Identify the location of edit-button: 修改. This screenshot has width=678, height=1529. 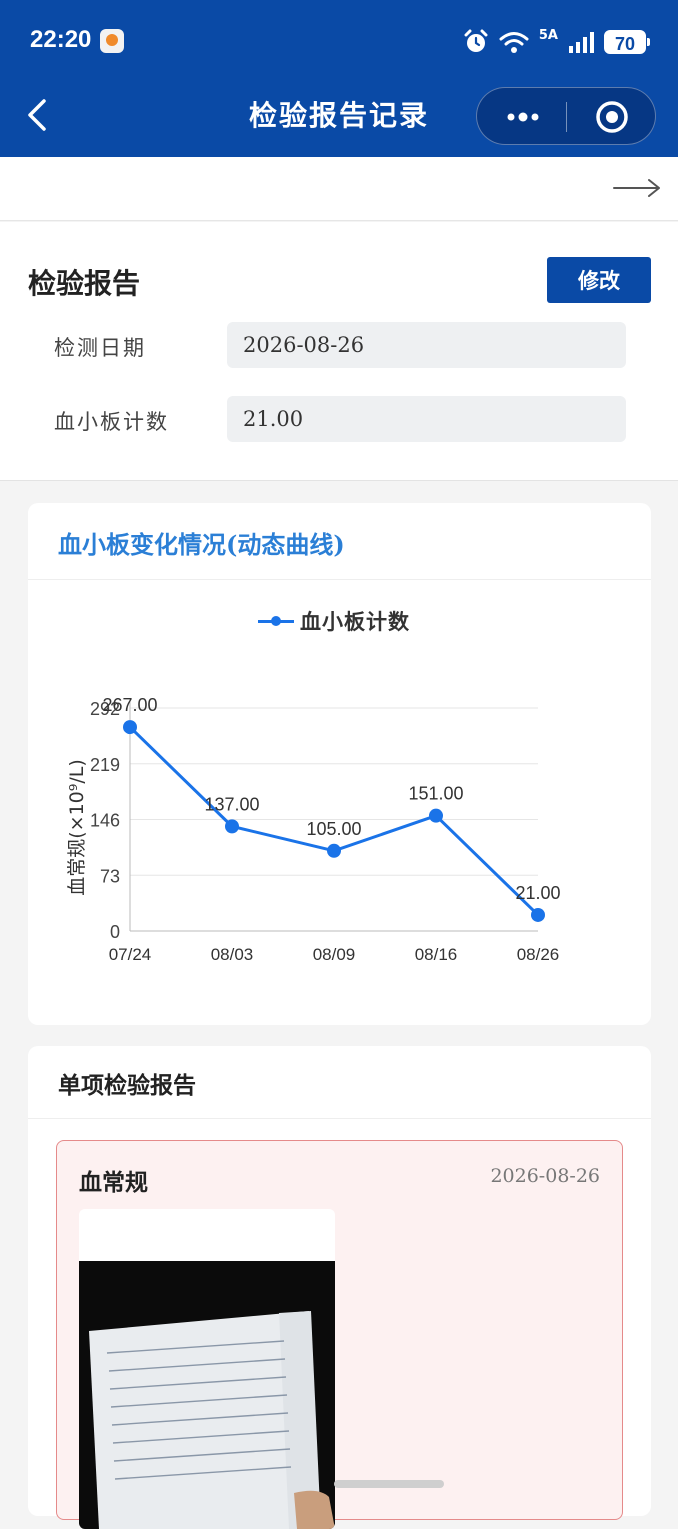
(599, 280).